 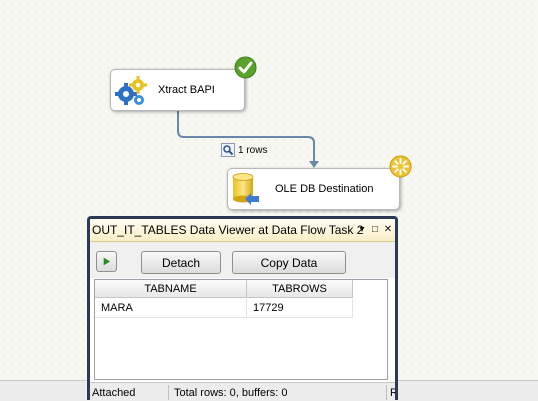 I want to click on data-viewer-toolbar: Detach Copy Data, so click(x=242, y=260).